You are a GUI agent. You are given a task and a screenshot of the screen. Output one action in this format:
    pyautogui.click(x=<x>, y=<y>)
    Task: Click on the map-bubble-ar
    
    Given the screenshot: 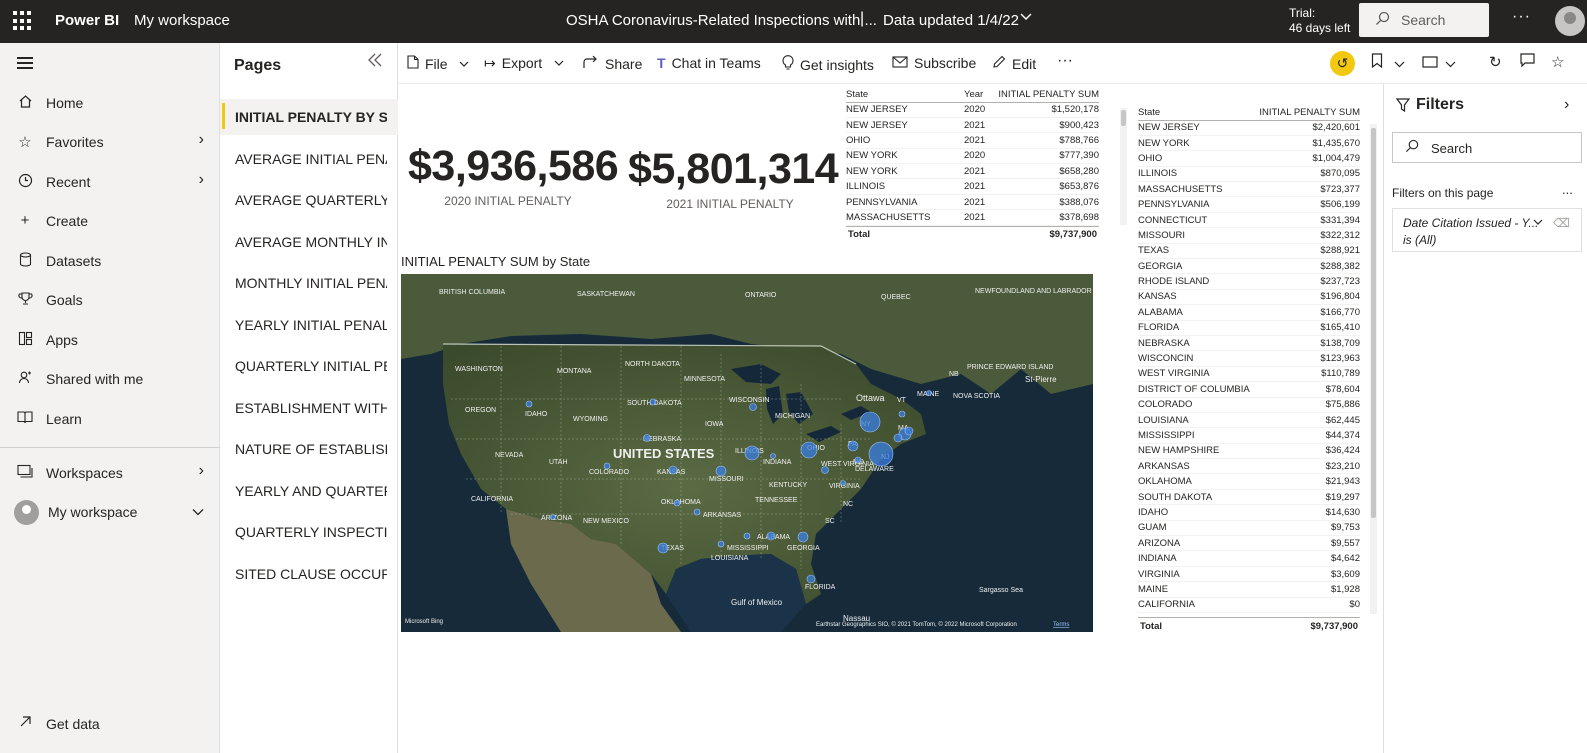 What is the action you would take?
    pyautogui.click(x=697, y=512)
    